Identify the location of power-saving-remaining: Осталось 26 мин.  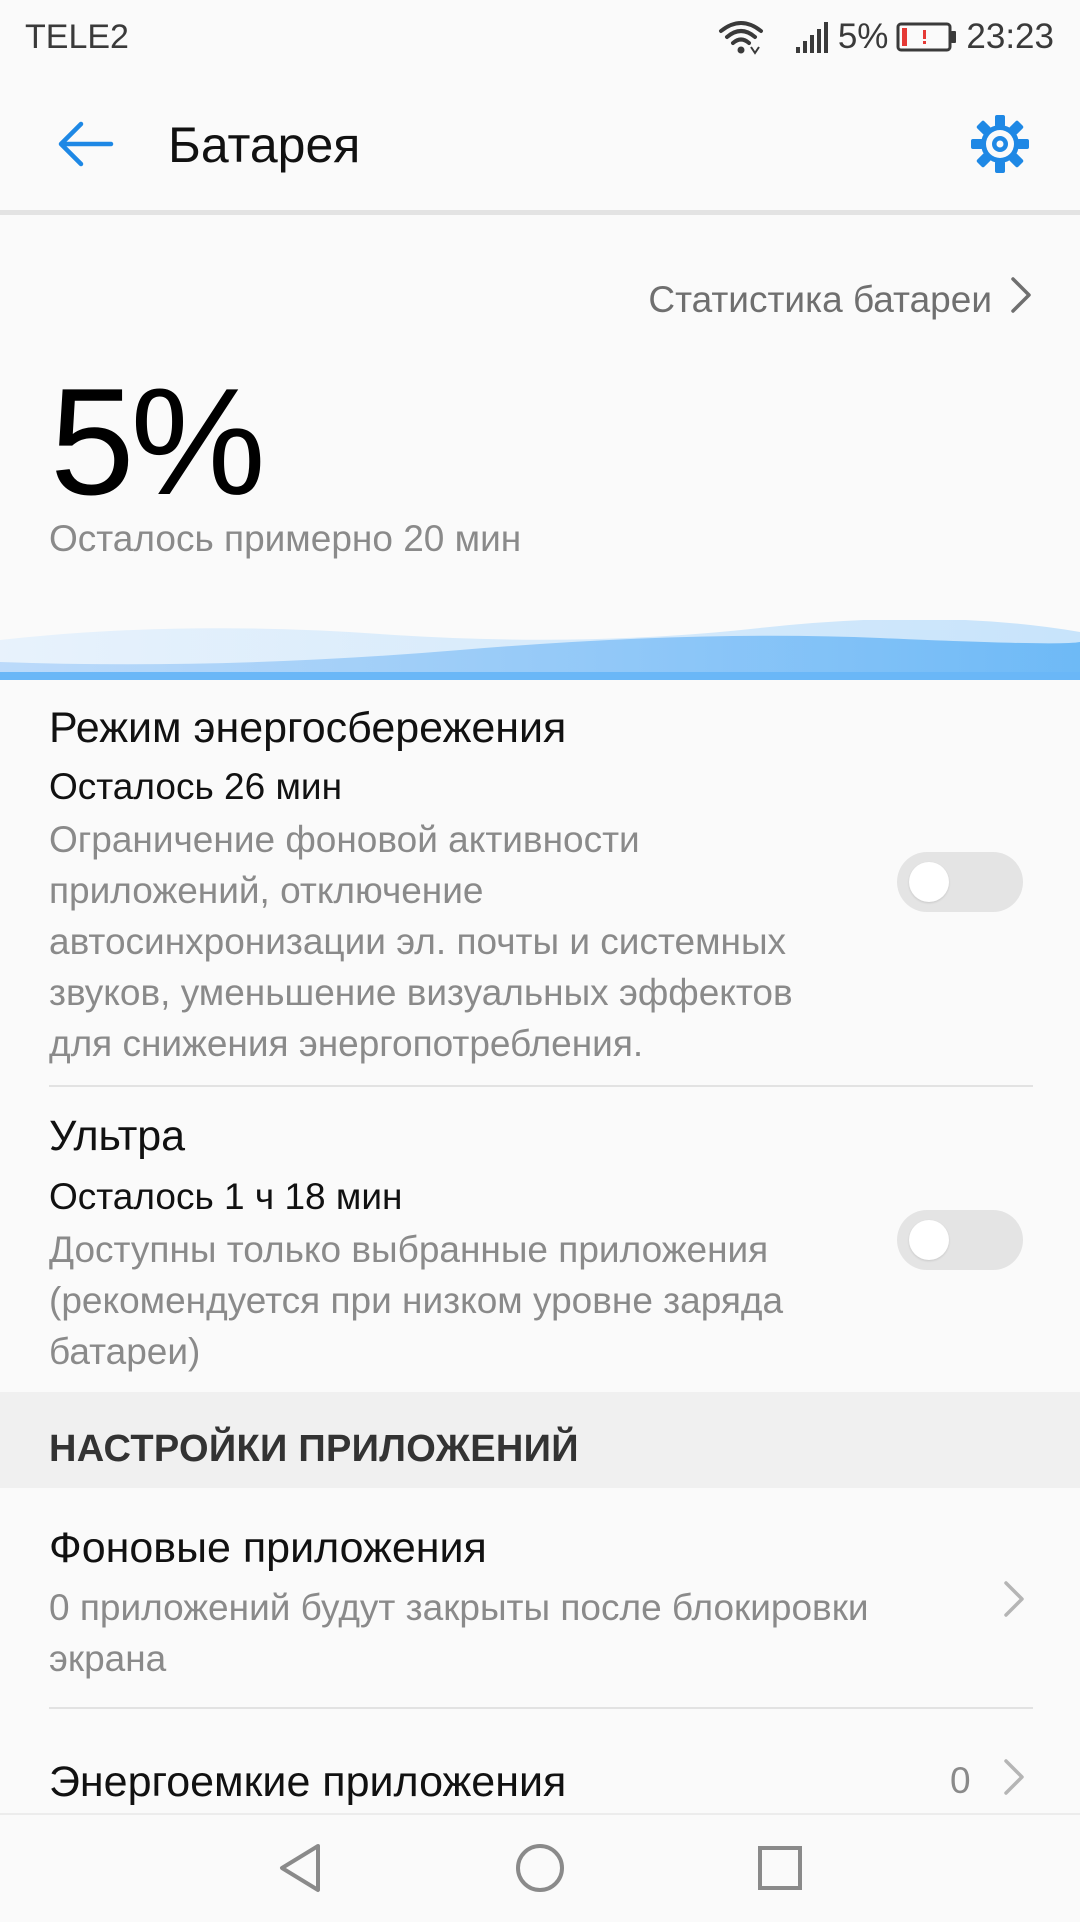
(196, 786).